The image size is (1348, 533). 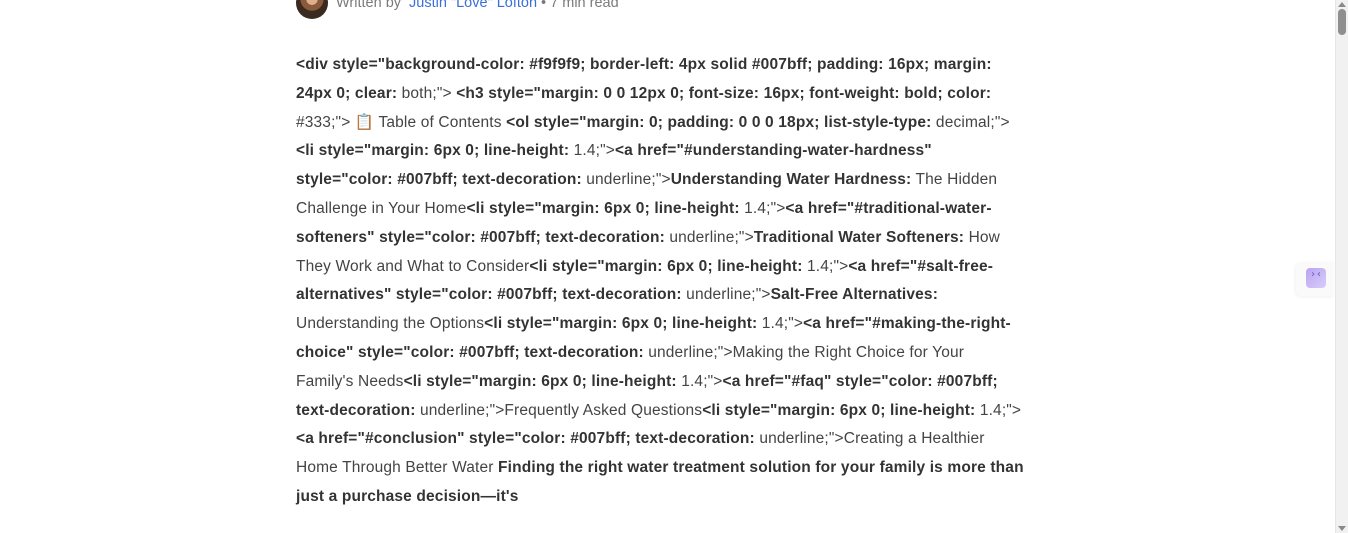 What do you see at coordinates (390, 324) in the screenshot?
I see `article-text: Understanding the Options` at bounding box center [390, 324].